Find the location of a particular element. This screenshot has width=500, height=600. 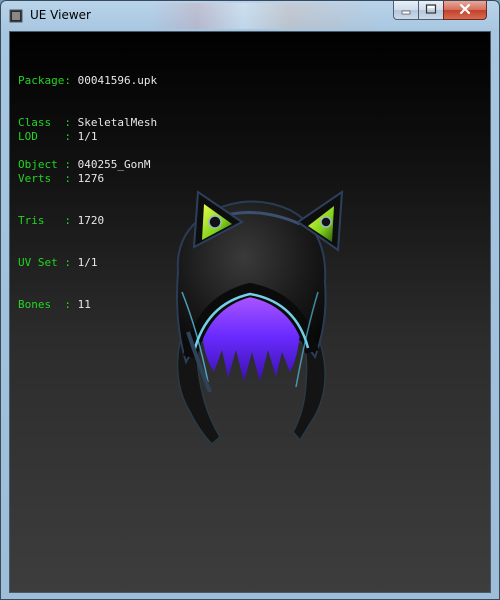

close-button is located at coordinates (465, 10).